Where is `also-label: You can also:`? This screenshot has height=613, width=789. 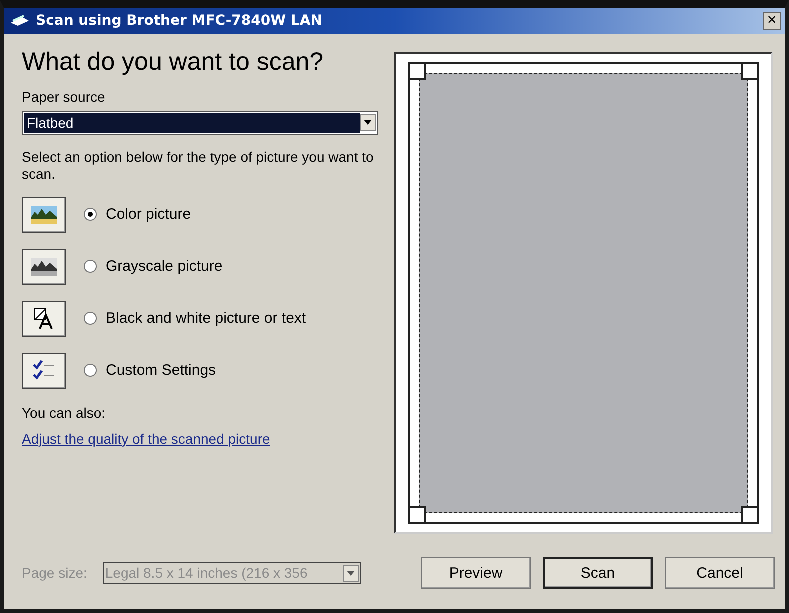 also-label: You can also: is located at coordinates (64, 412).